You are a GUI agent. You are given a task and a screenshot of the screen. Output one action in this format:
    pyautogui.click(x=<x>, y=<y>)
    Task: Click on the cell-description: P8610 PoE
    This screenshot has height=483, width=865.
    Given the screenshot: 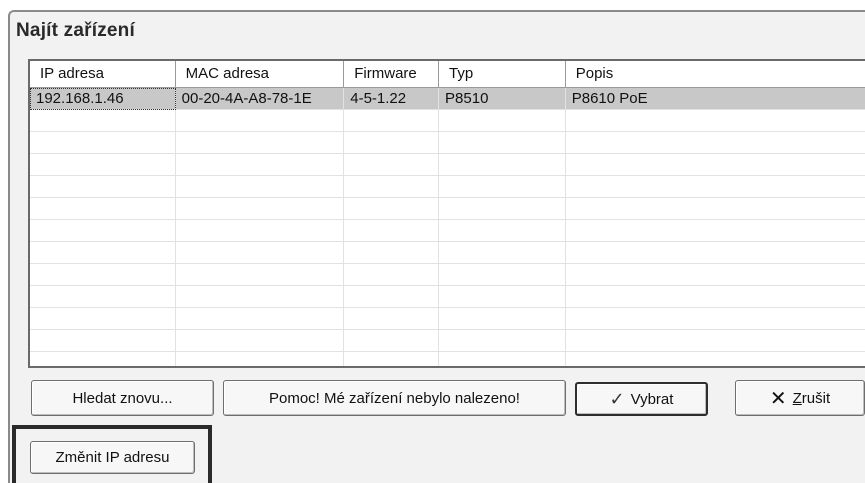 What is the action you would take?
    pyautogui.click(x=715, y=99)
    